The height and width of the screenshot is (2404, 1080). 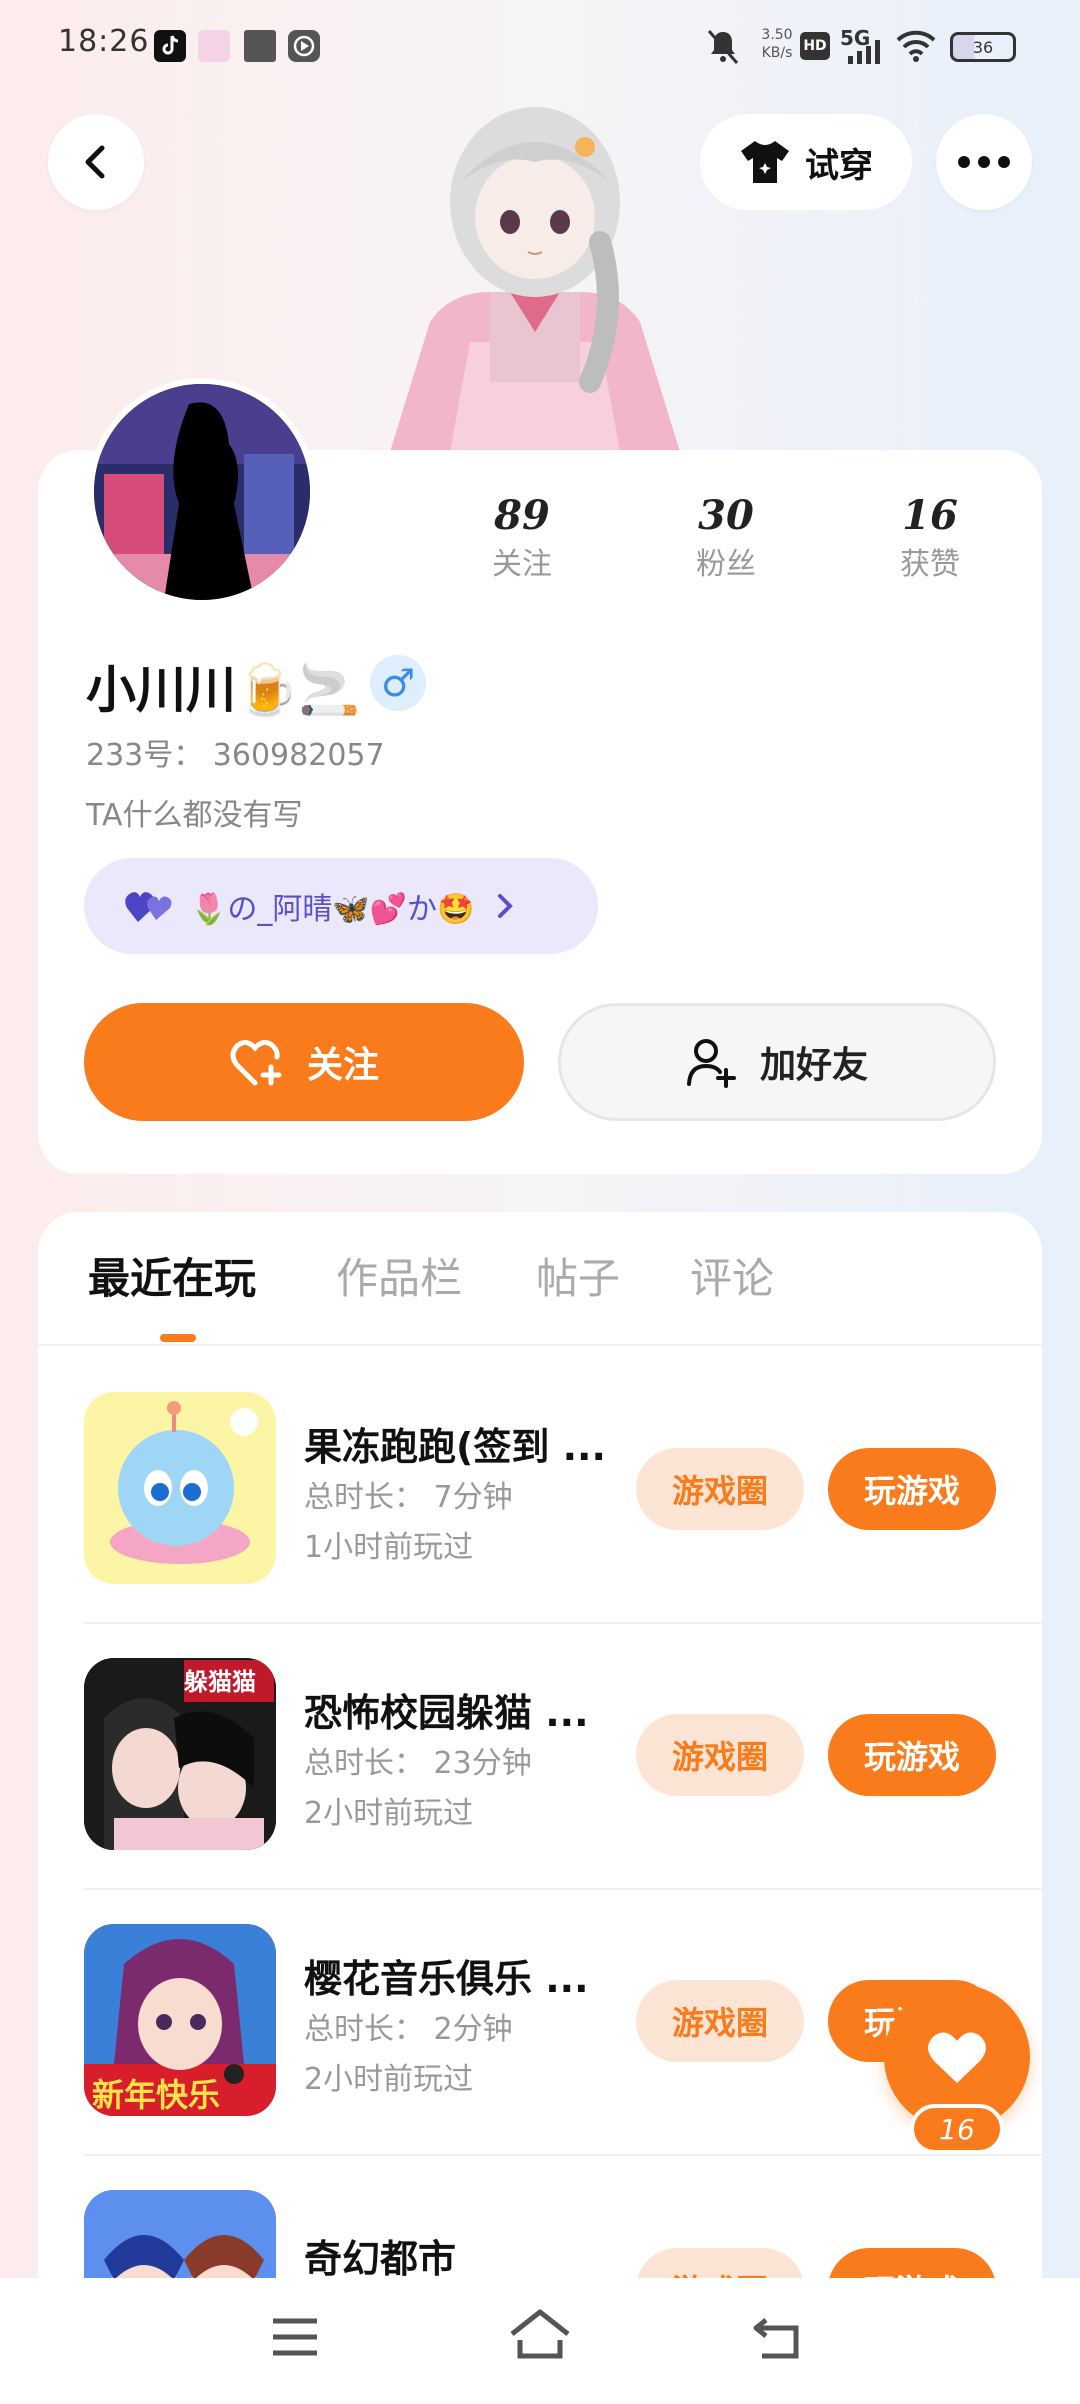 I want to click on gallery-notification-icon, so click(x=260, y=46).